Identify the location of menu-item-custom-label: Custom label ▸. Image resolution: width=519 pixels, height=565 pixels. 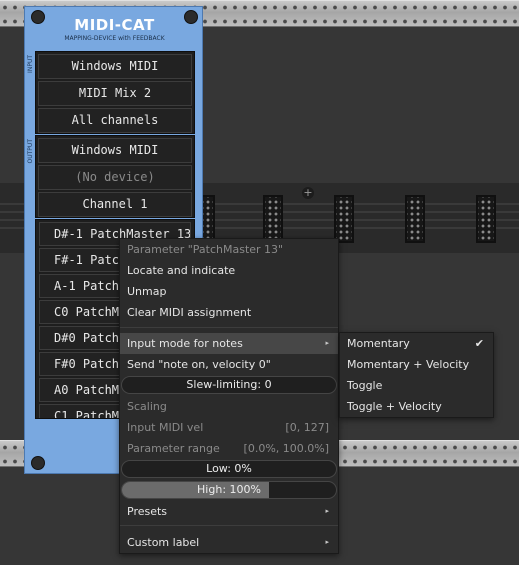
(229, 542).